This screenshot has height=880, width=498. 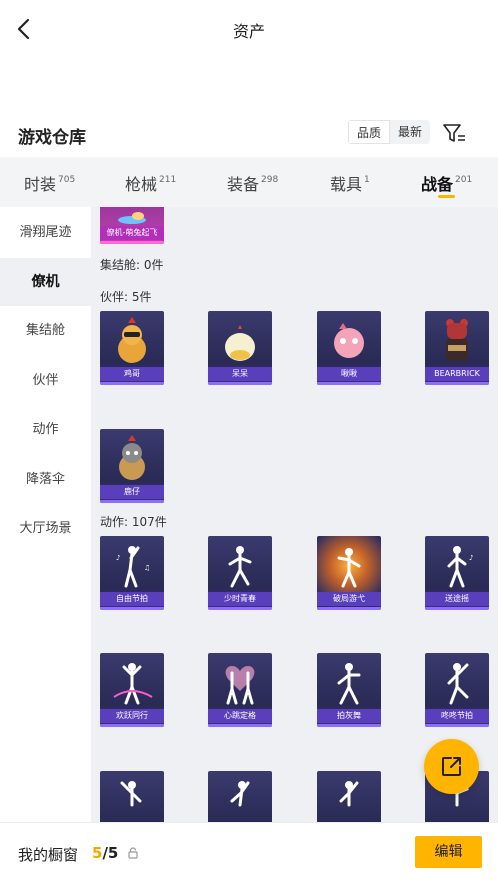 What do you see at coordinates (132, 348) in the screenshot?
I see `partner-card: 鸡哥` at bounding box center [132, 348].